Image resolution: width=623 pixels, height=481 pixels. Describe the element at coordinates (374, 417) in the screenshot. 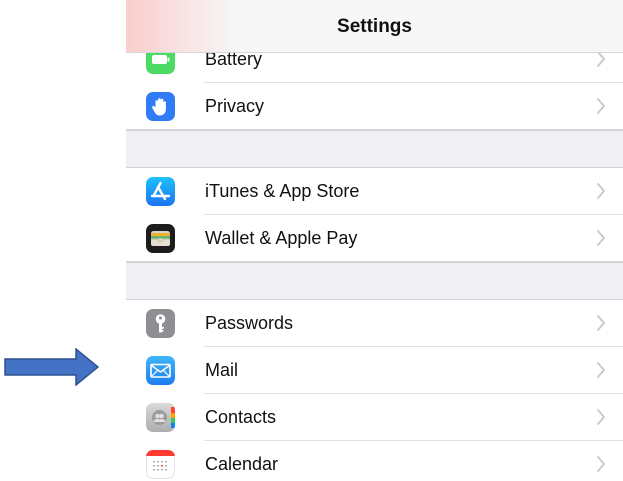

I see `settings-row-contacts: Contacts` at that location.